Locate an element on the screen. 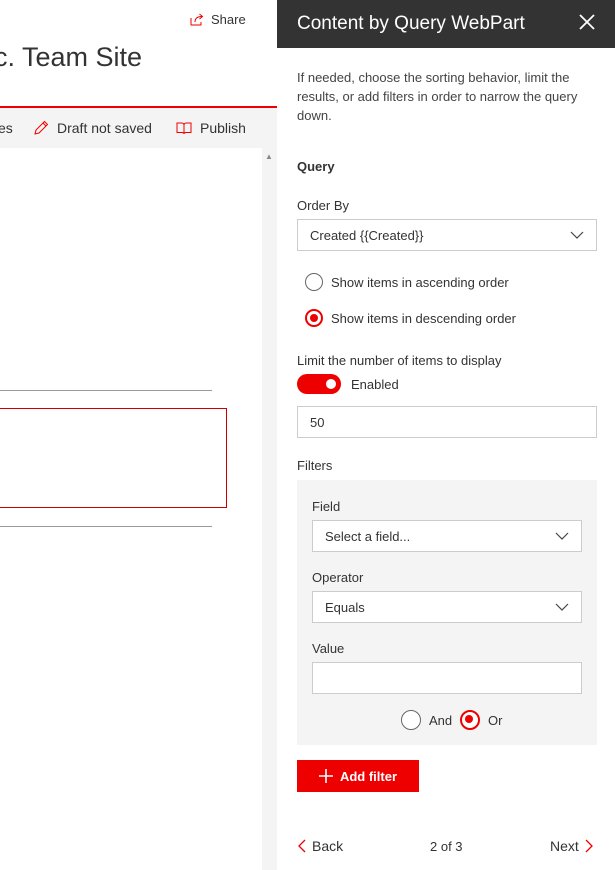  share-label: Share is located at coordinates (228, 19).